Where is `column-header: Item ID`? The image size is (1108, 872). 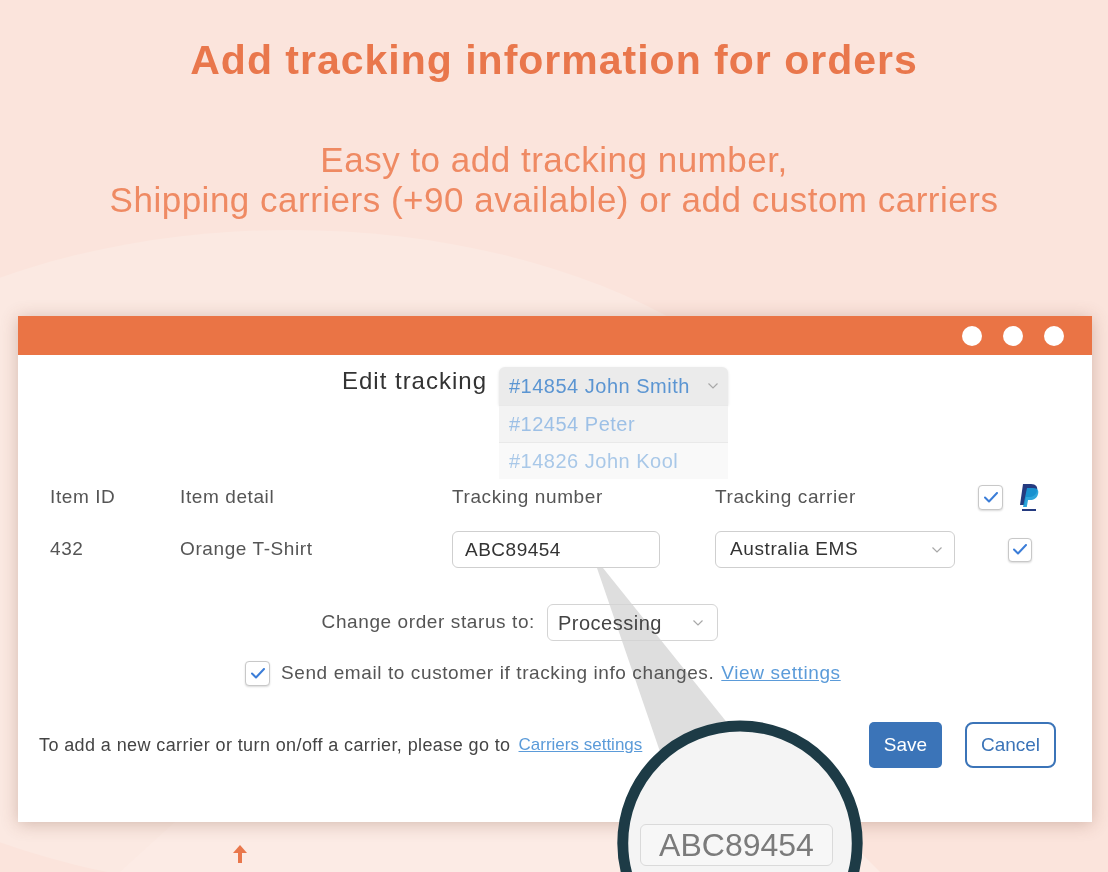 column-header: Item ID is located at coordinates (83, 496).